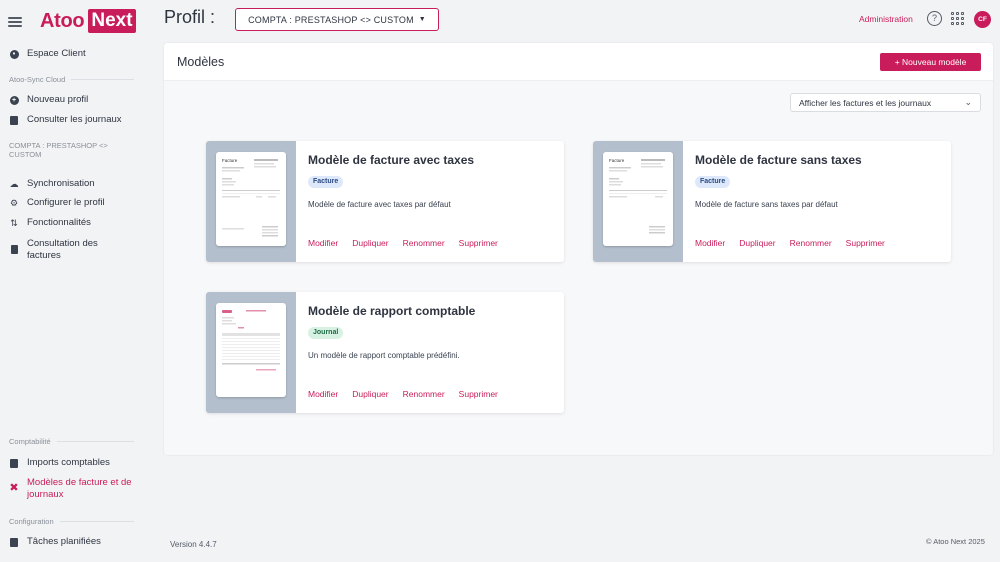 This screenshot has height=562, width=1000. Describe the element at coordinates (422, 19) in the screenshot. I see `caret-down-icon: ▼` at that location.